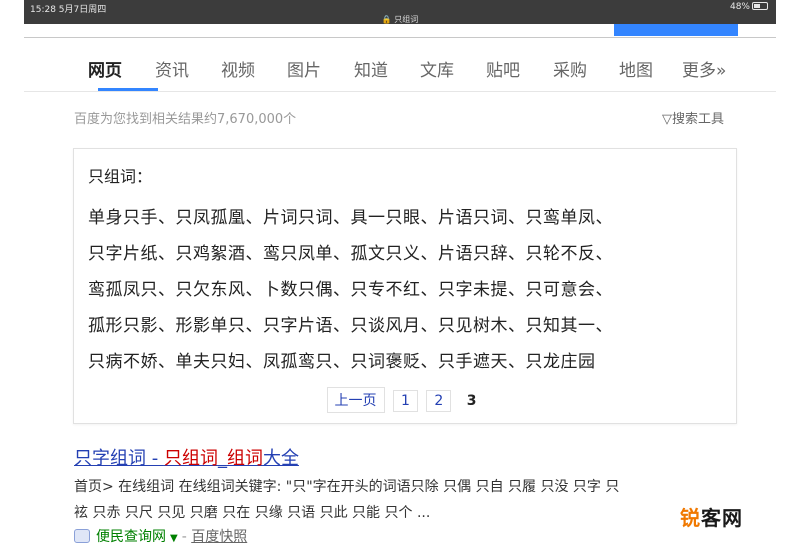 The image size is (800, 550). I want to click on title-highlight: 组词, so click(244, 458).